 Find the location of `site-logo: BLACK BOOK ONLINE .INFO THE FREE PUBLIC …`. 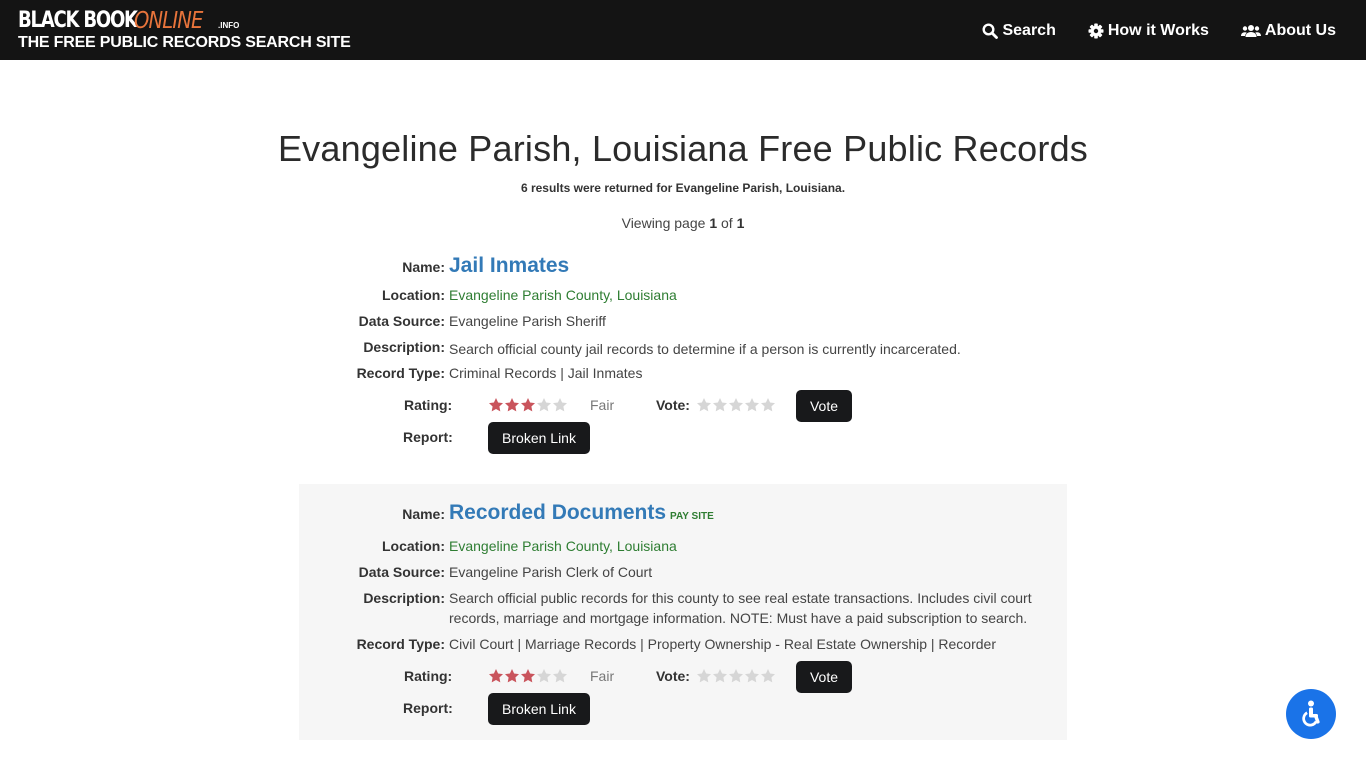

site-logo: BLACK BOOK ONLINE .INFO THE FREE PUBLIC … is located at coordinates (184, 30).